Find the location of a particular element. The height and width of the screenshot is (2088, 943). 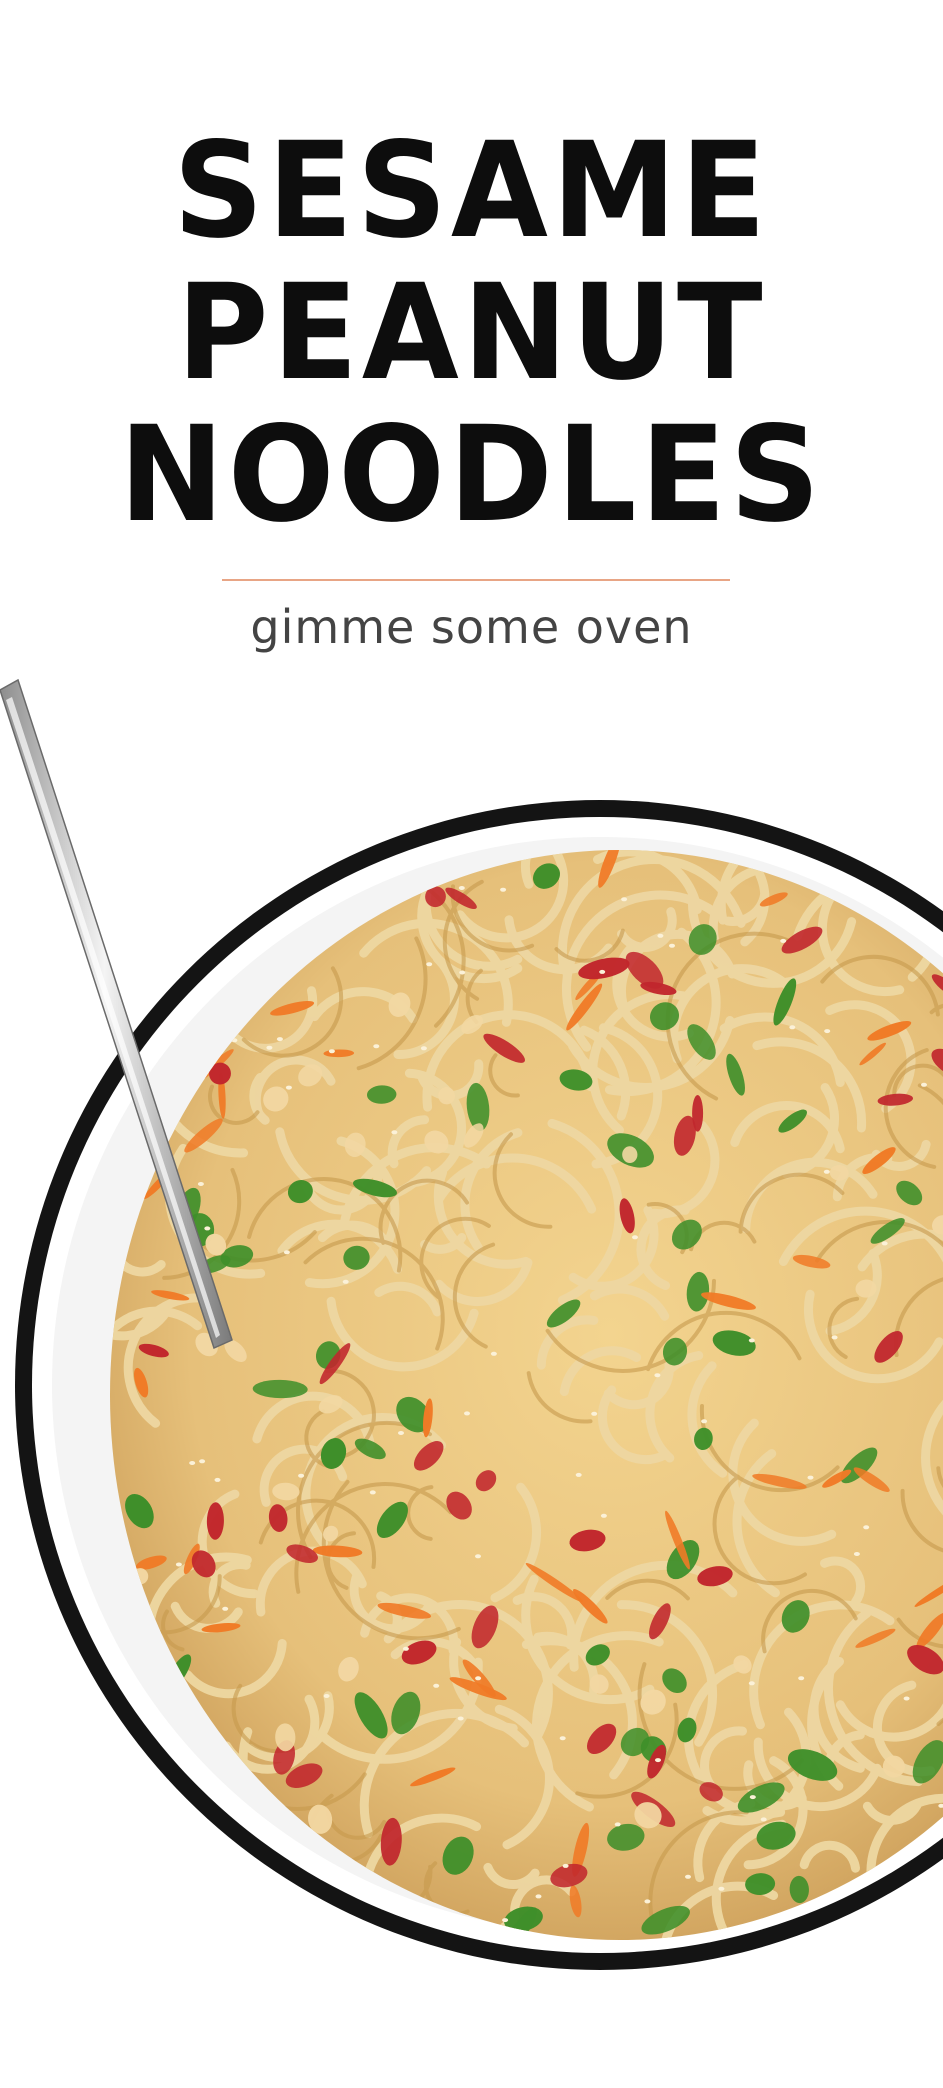

title-divider is located at coordinates (476, 580).